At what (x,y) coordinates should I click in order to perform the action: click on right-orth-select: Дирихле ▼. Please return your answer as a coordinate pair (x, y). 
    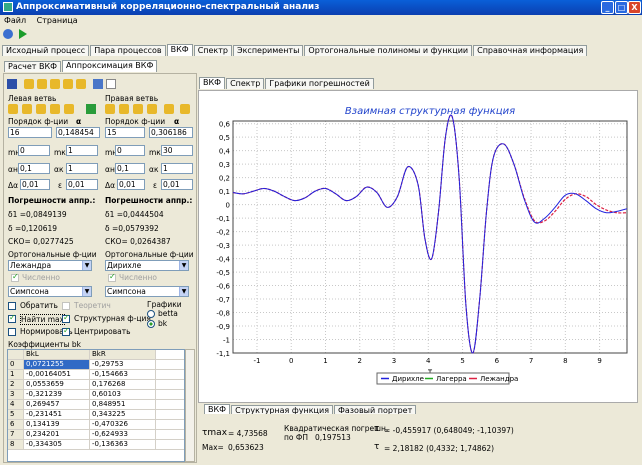
    Looking at the image, I should click on (147, 265).